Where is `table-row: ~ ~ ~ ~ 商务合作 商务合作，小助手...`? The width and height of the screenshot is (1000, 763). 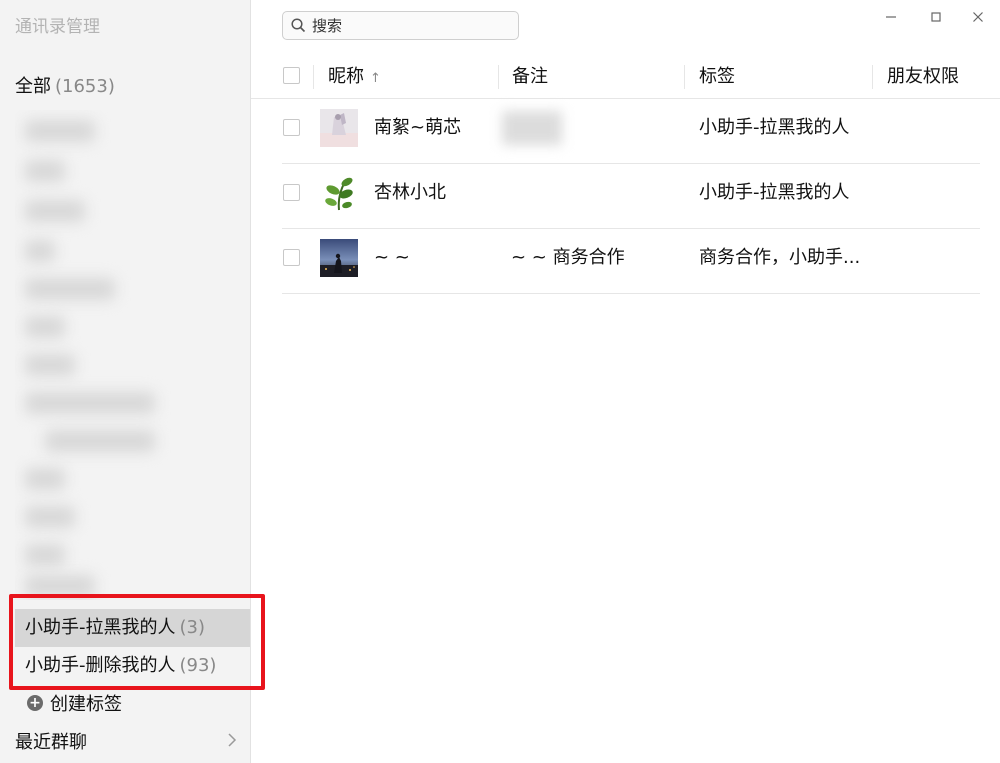 table-row: ~ ~ ~ ~ 商务合作 商务合作，小助手... is located at coordinates (631, 261).